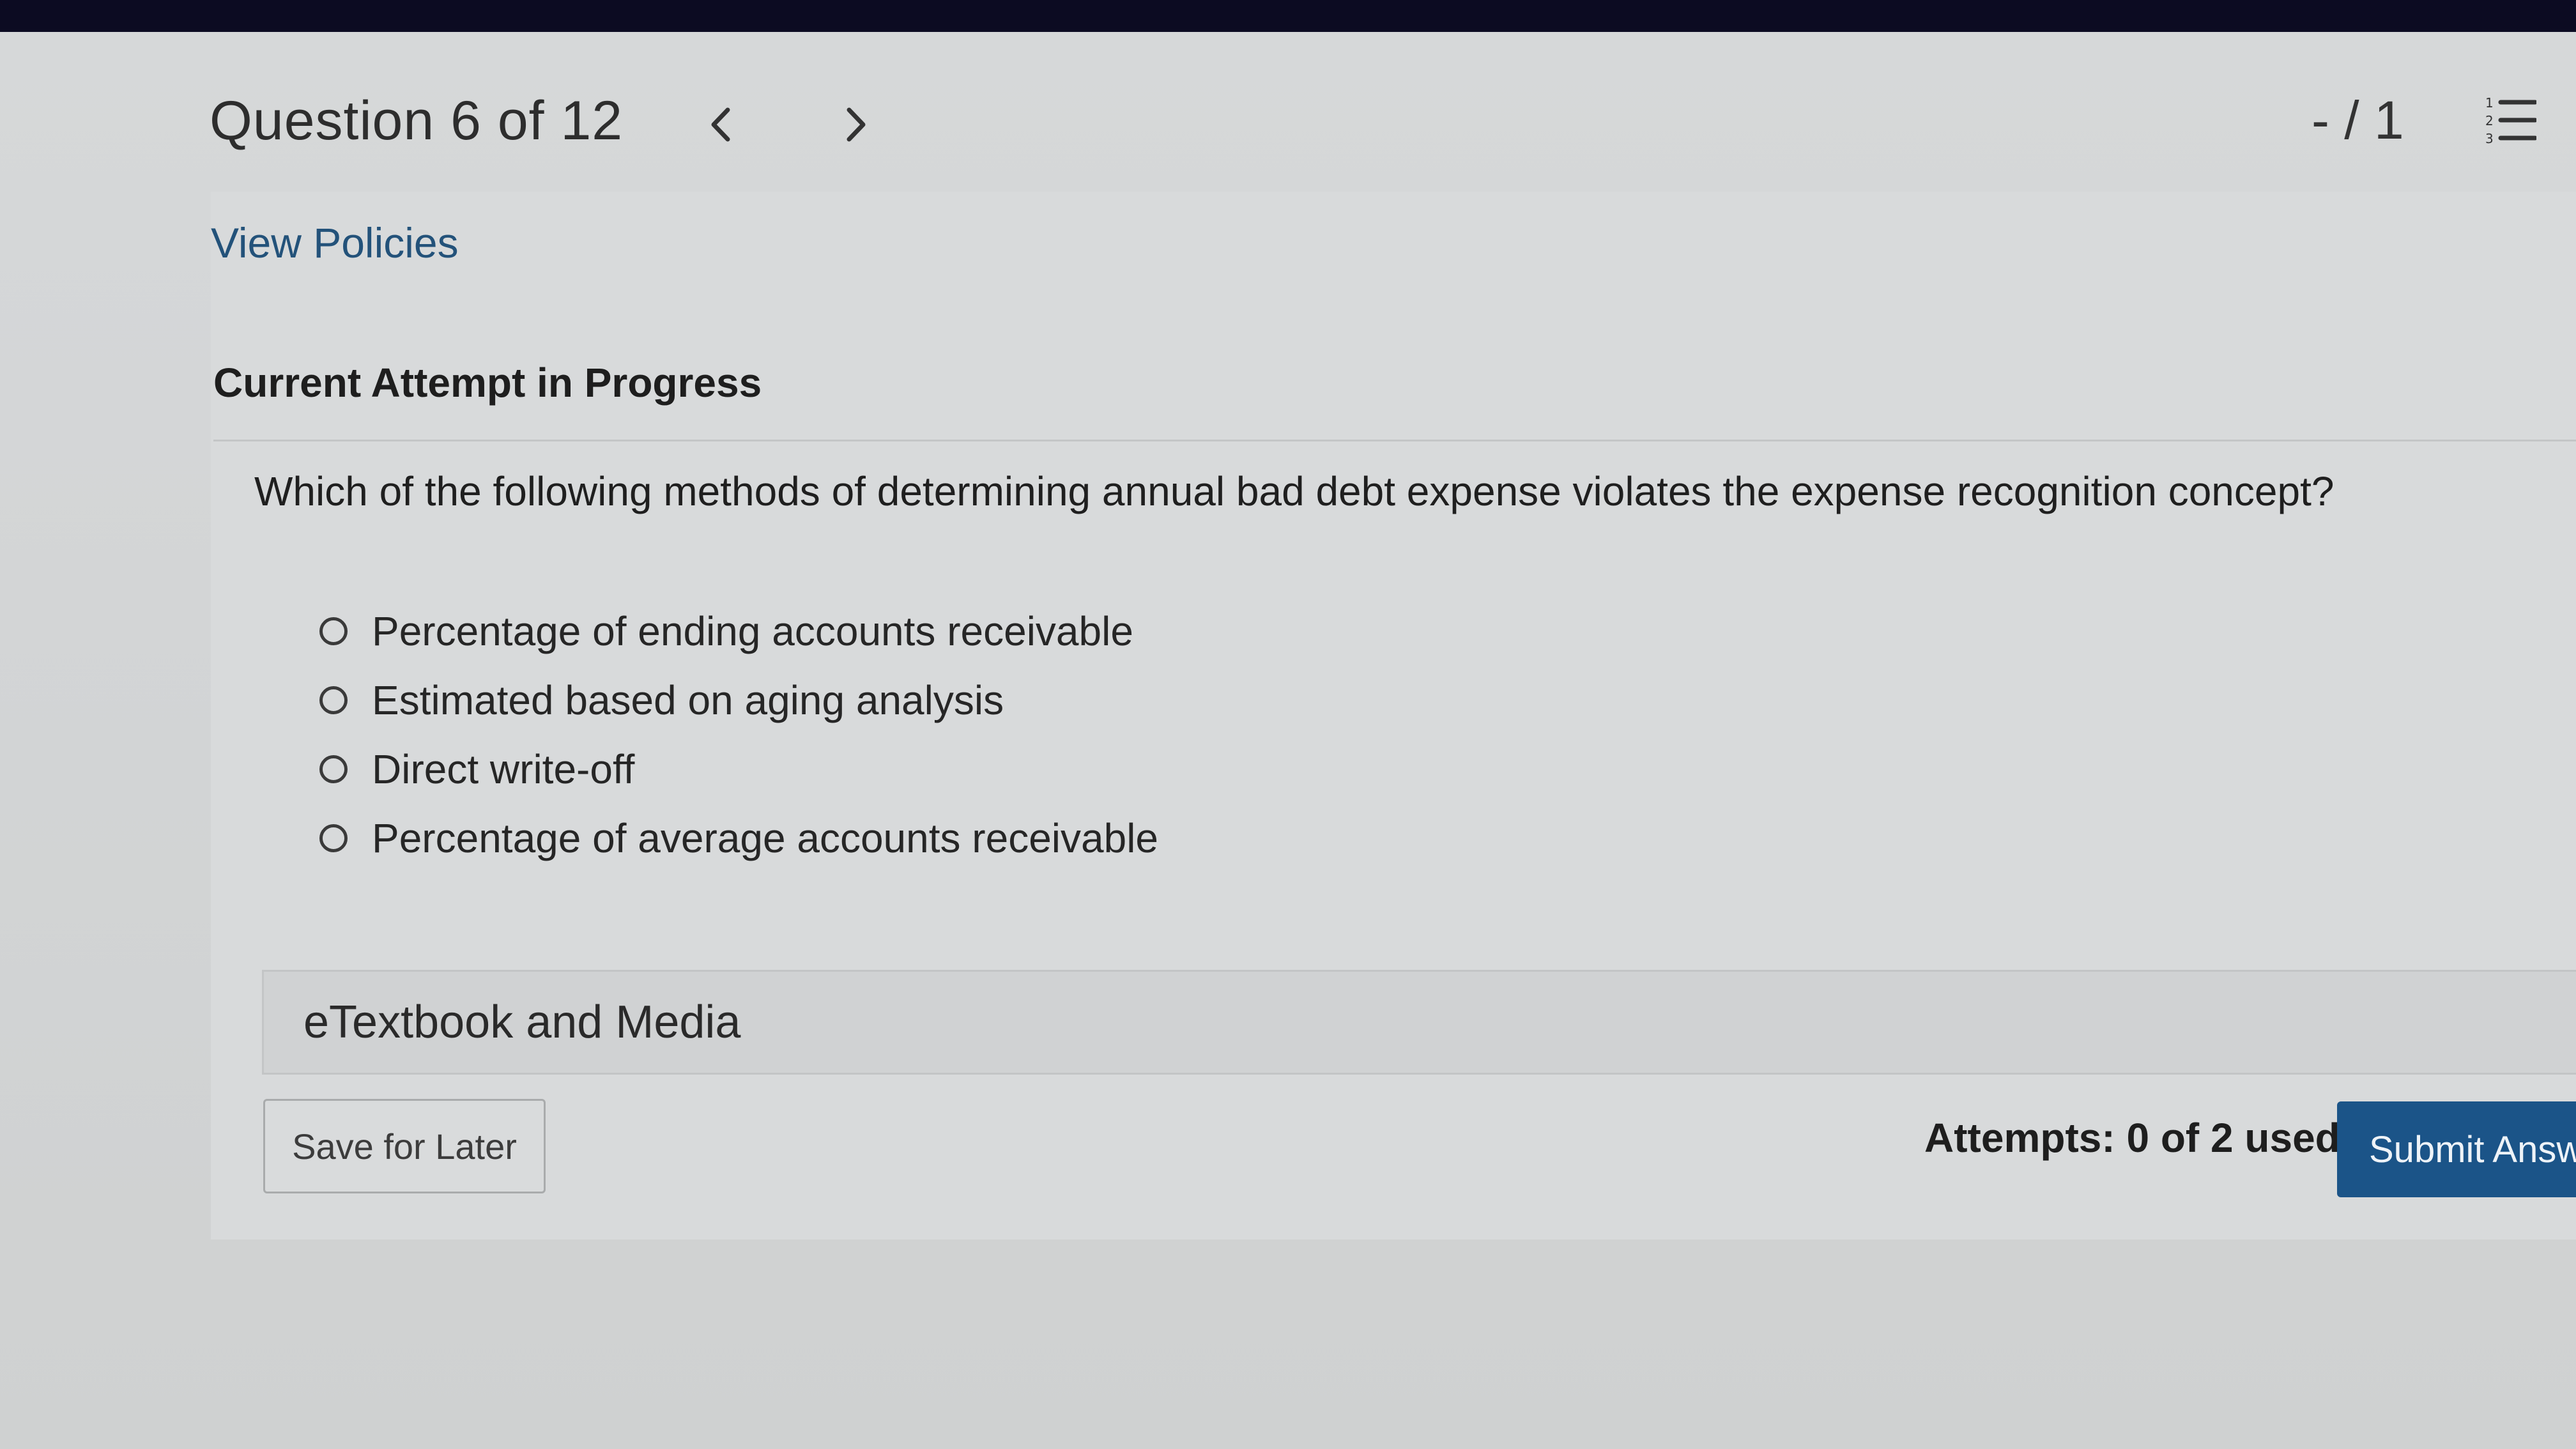 The height and width of the screenshot is (1449, 2576). I want to click on svg-text: 1, so click(2489, 103).